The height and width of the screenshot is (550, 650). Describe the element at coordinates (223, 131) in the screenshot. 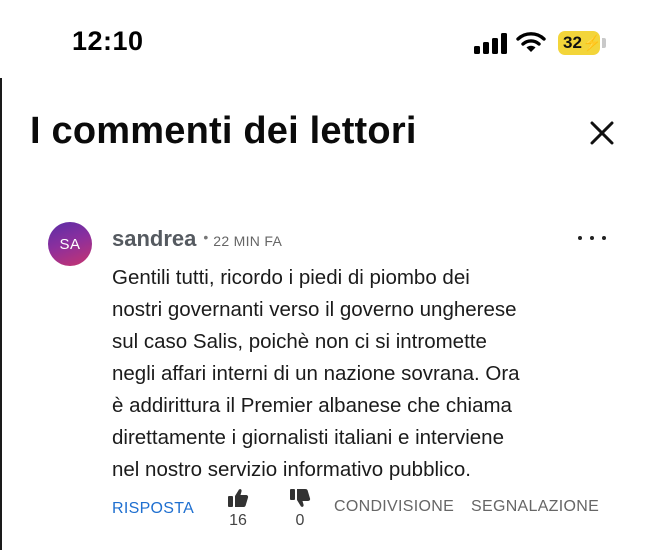

I see `page-title: I commenti dei lettori` at that location.